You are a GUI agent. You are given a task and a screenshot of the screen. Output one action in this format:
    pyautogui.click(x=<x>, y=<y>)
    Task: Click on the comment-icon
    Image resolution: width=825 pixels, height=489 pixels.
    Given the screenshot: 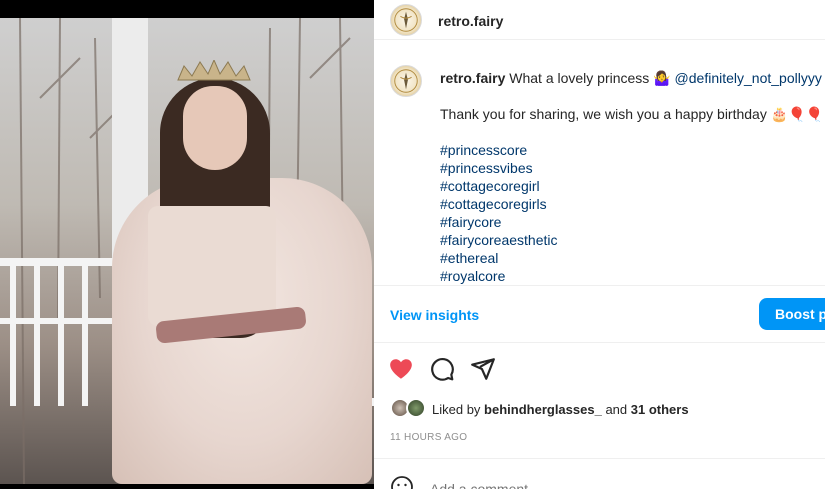 What is the action you would take?
    pyautogui.click(x=442, y=369)
    